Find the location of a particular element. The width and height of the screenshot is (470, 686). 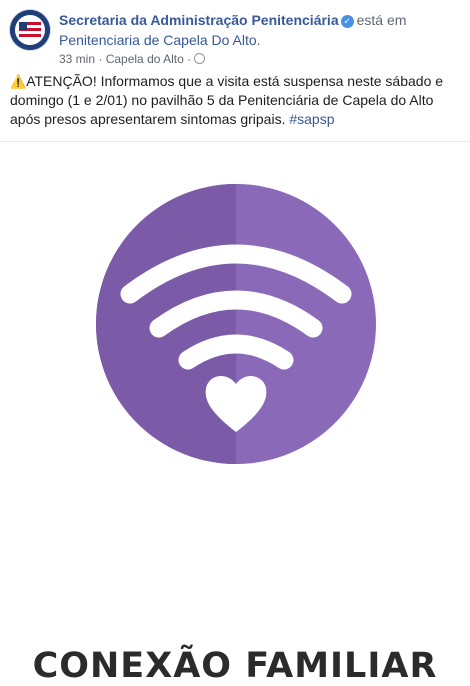

globe-icon is located at coordinates (200, 58).